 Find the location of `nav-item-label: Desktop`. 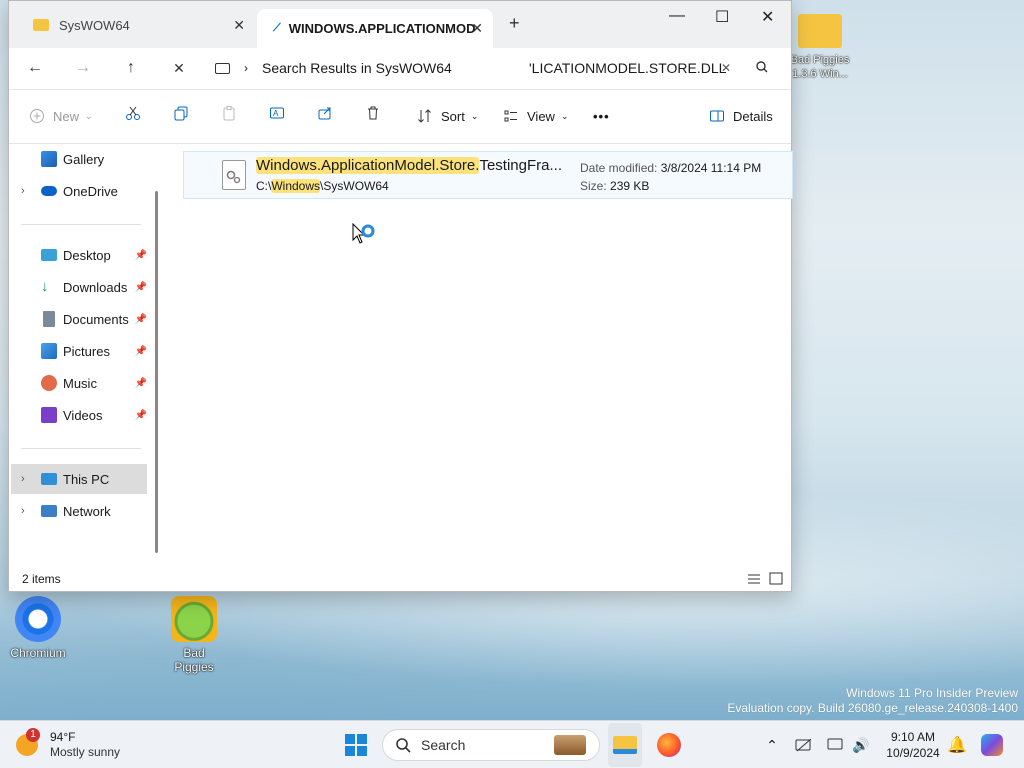

nav-item-label: Desktop is located at coordinates (87, 255).